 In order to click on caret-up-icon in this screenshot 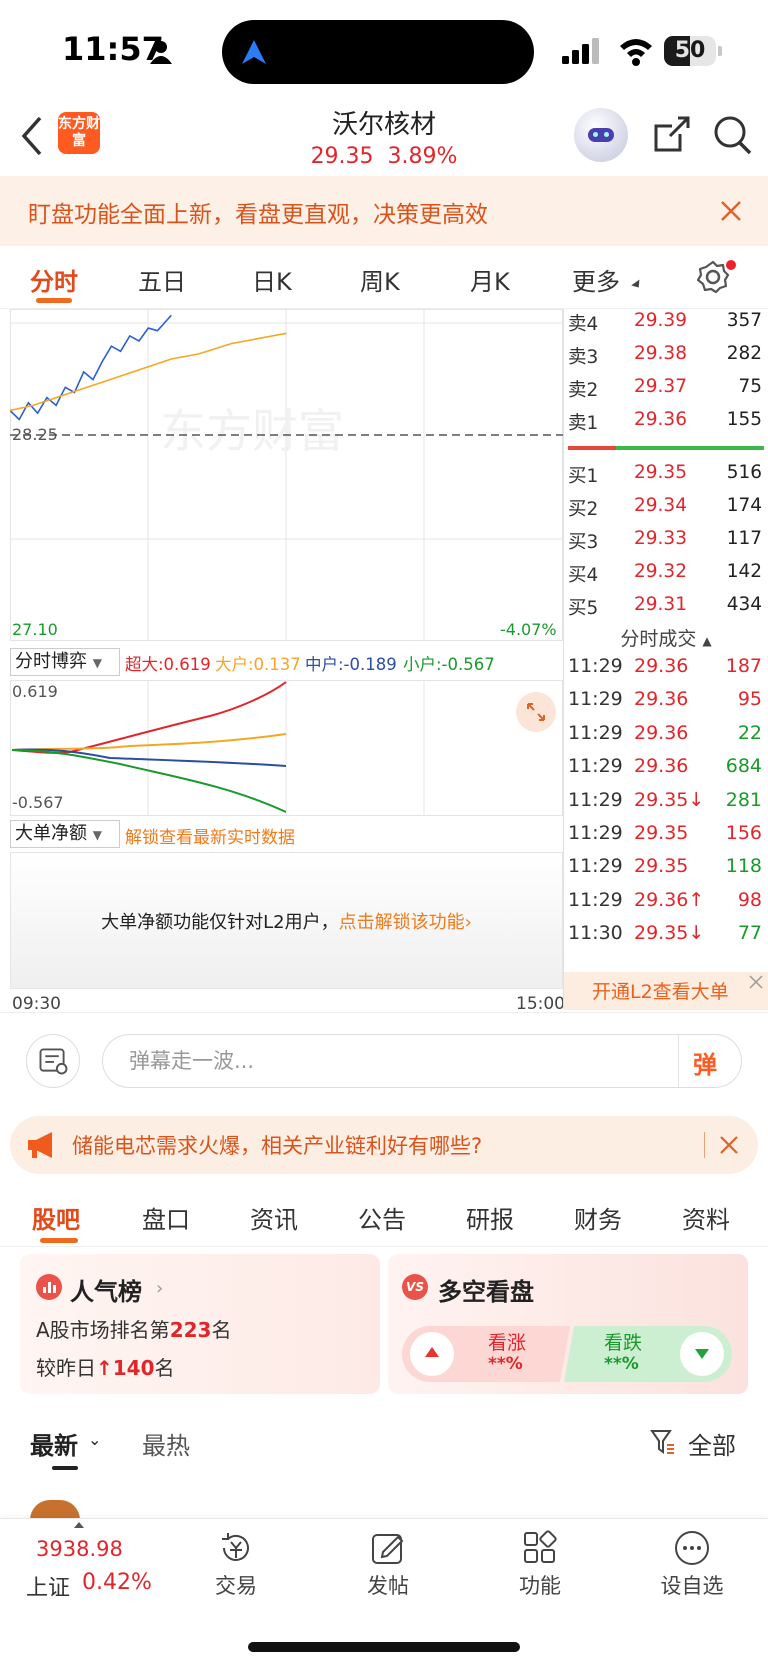, I will do `click(79, 1525)`.